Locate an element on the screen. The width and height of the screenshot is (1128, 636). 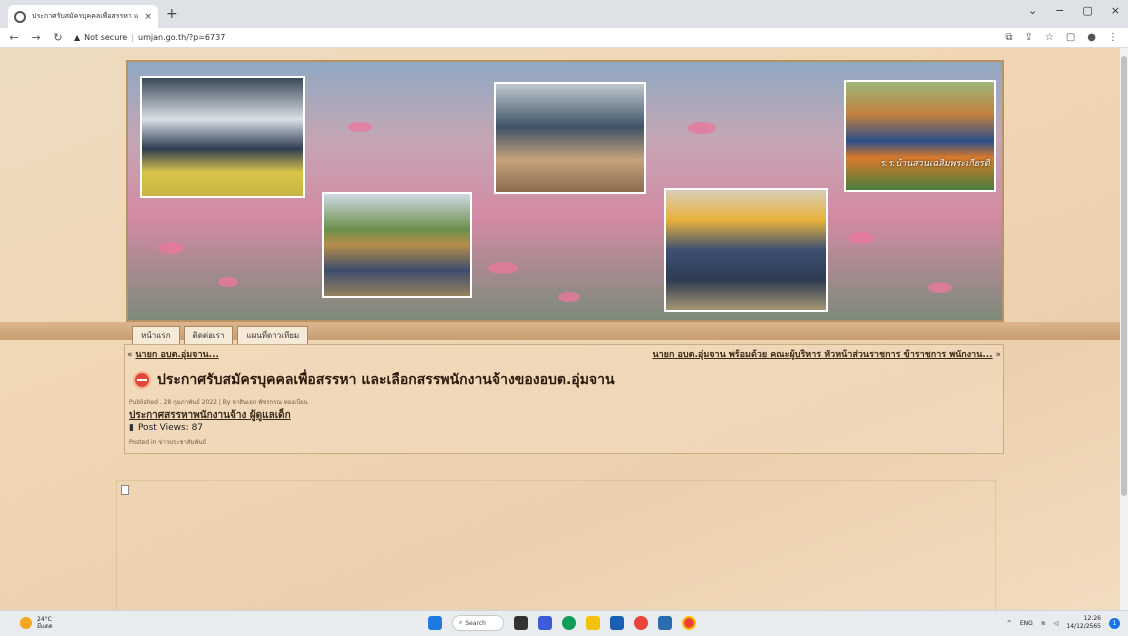
scrollbar-thumb is located at coordinates (1124, 276).